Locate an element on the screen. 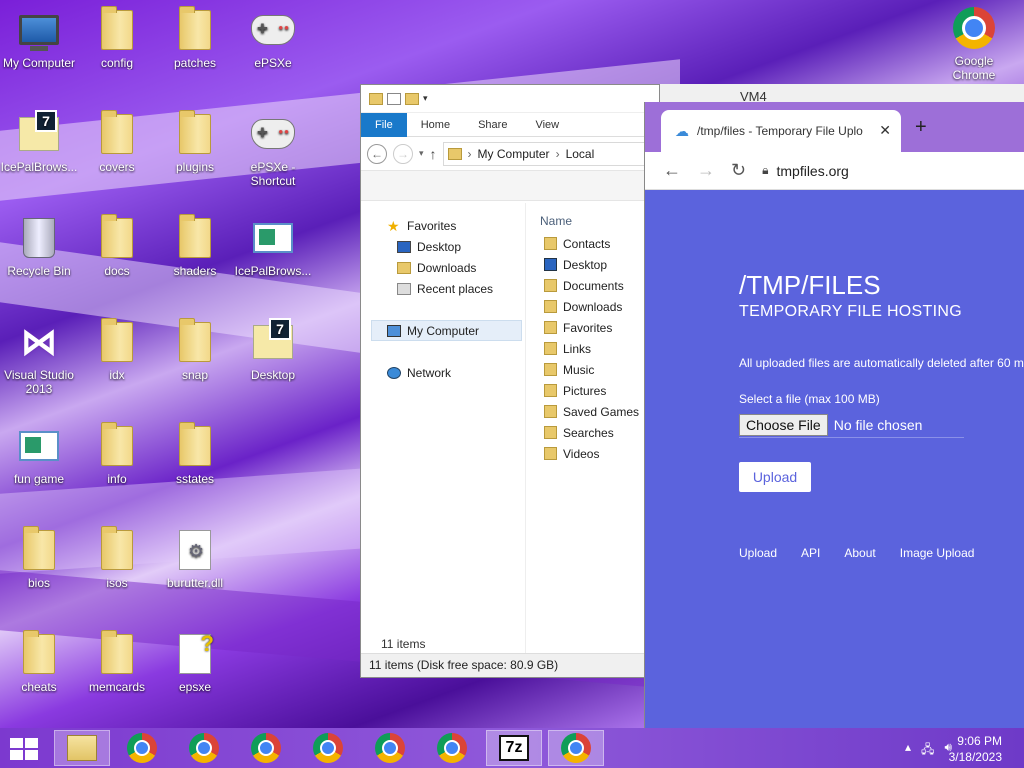 This screenshot has height=768, width=1024. searches-folder-icon is located at coordinates (550, 432).